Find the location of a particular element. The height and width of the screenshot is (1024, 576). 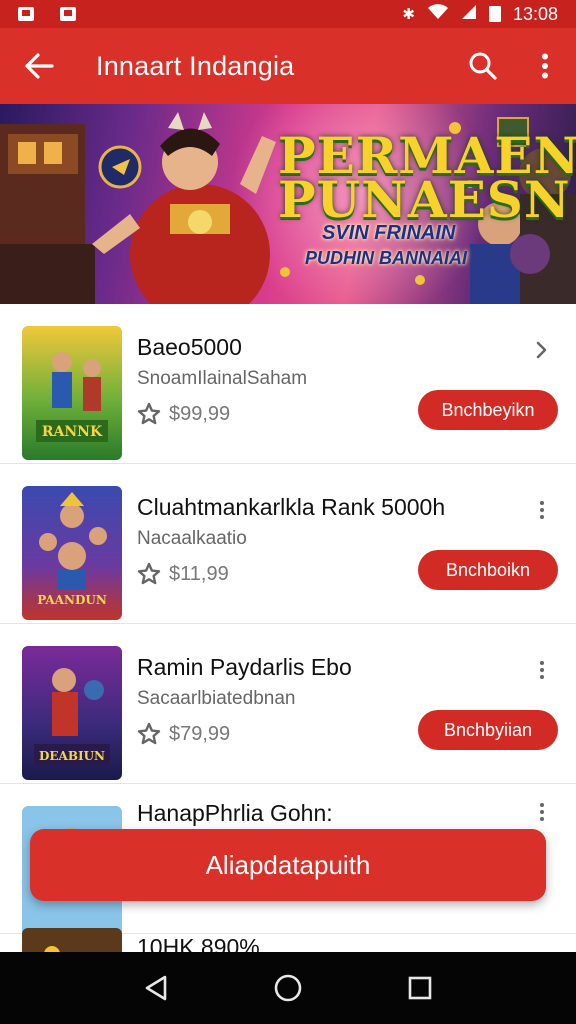

back-button is located at coordinates (39, 66).